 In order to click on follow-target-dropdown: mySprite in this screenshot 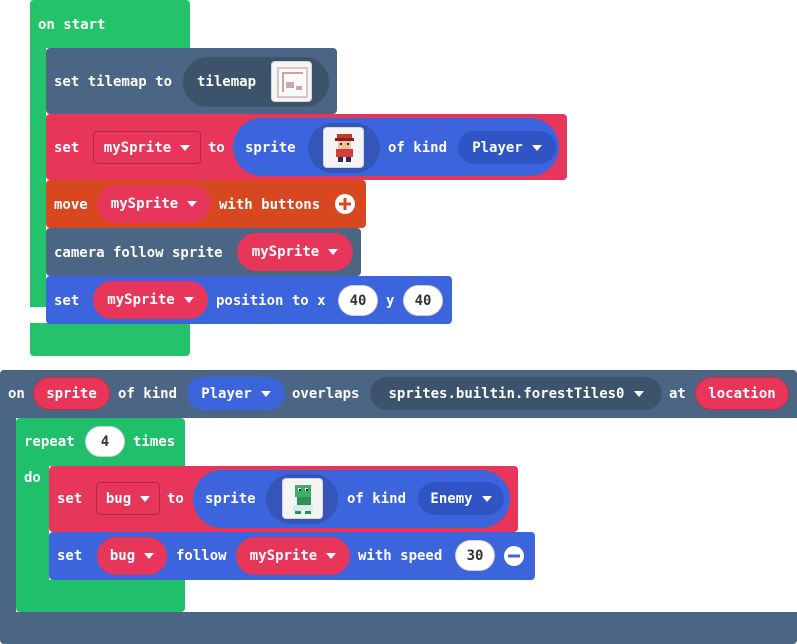, I will do `click(293, 556)`.